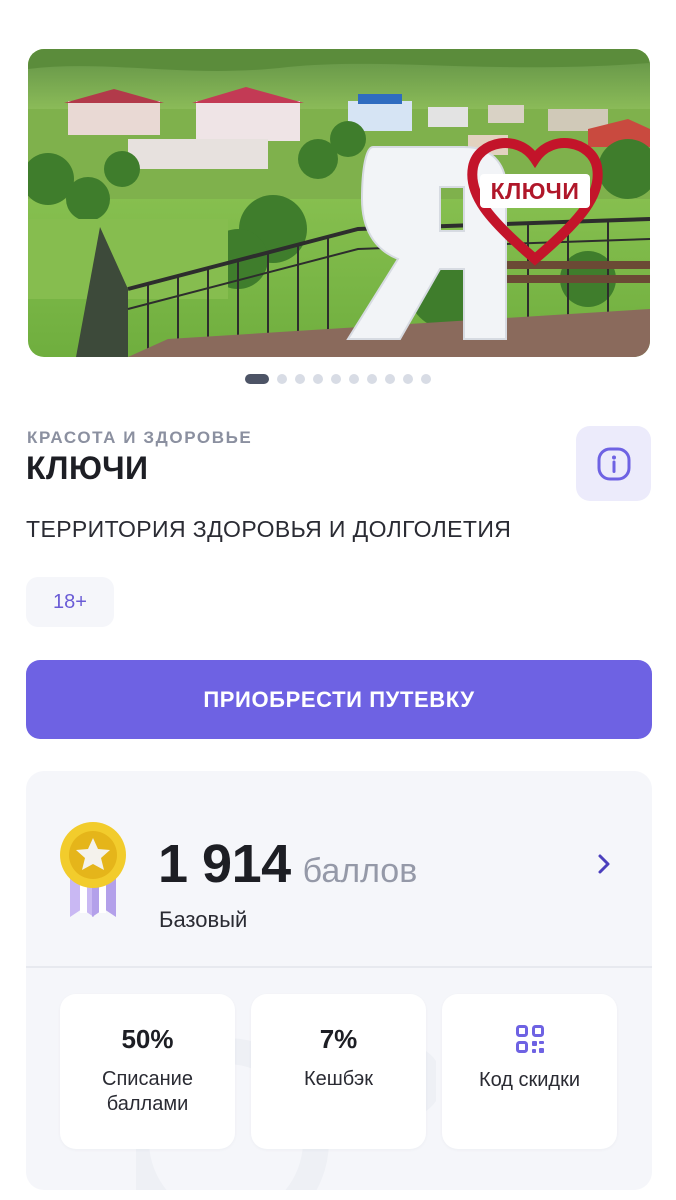  Describe the element at coordinates (529, 1080) in the screenshot. I see `tile-label: Код скидки` at that location.